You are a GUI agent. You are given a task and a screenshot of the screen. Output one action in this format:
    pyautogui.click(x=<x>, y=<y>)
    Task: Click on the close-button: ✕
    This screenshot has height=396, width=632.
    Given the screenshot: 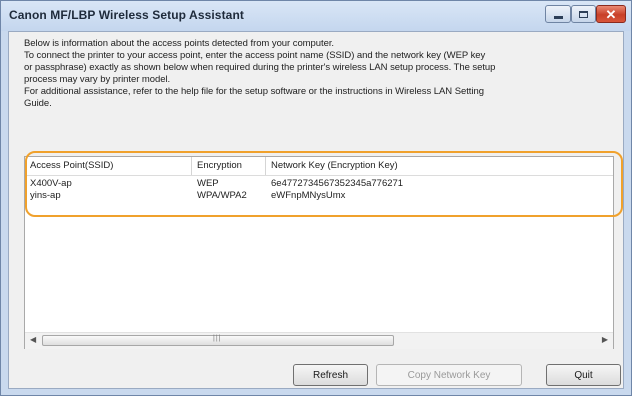 What is the action you would take?
    pyautogui.click(x=611, y=14)
    